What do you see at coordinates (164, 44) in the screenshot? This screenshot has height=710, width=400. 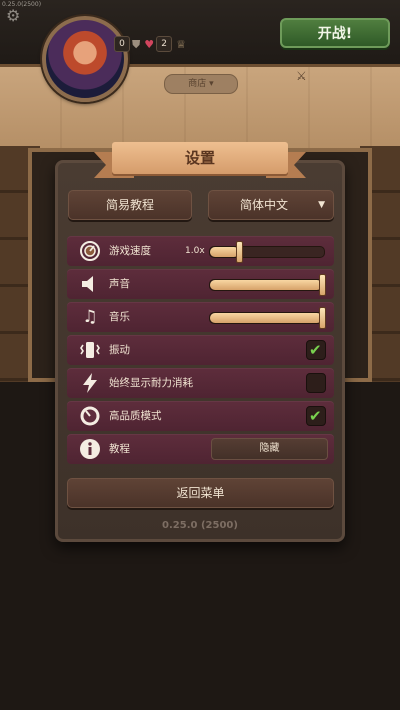 I see `stat-value: 2` at bounding box center [164, 44].